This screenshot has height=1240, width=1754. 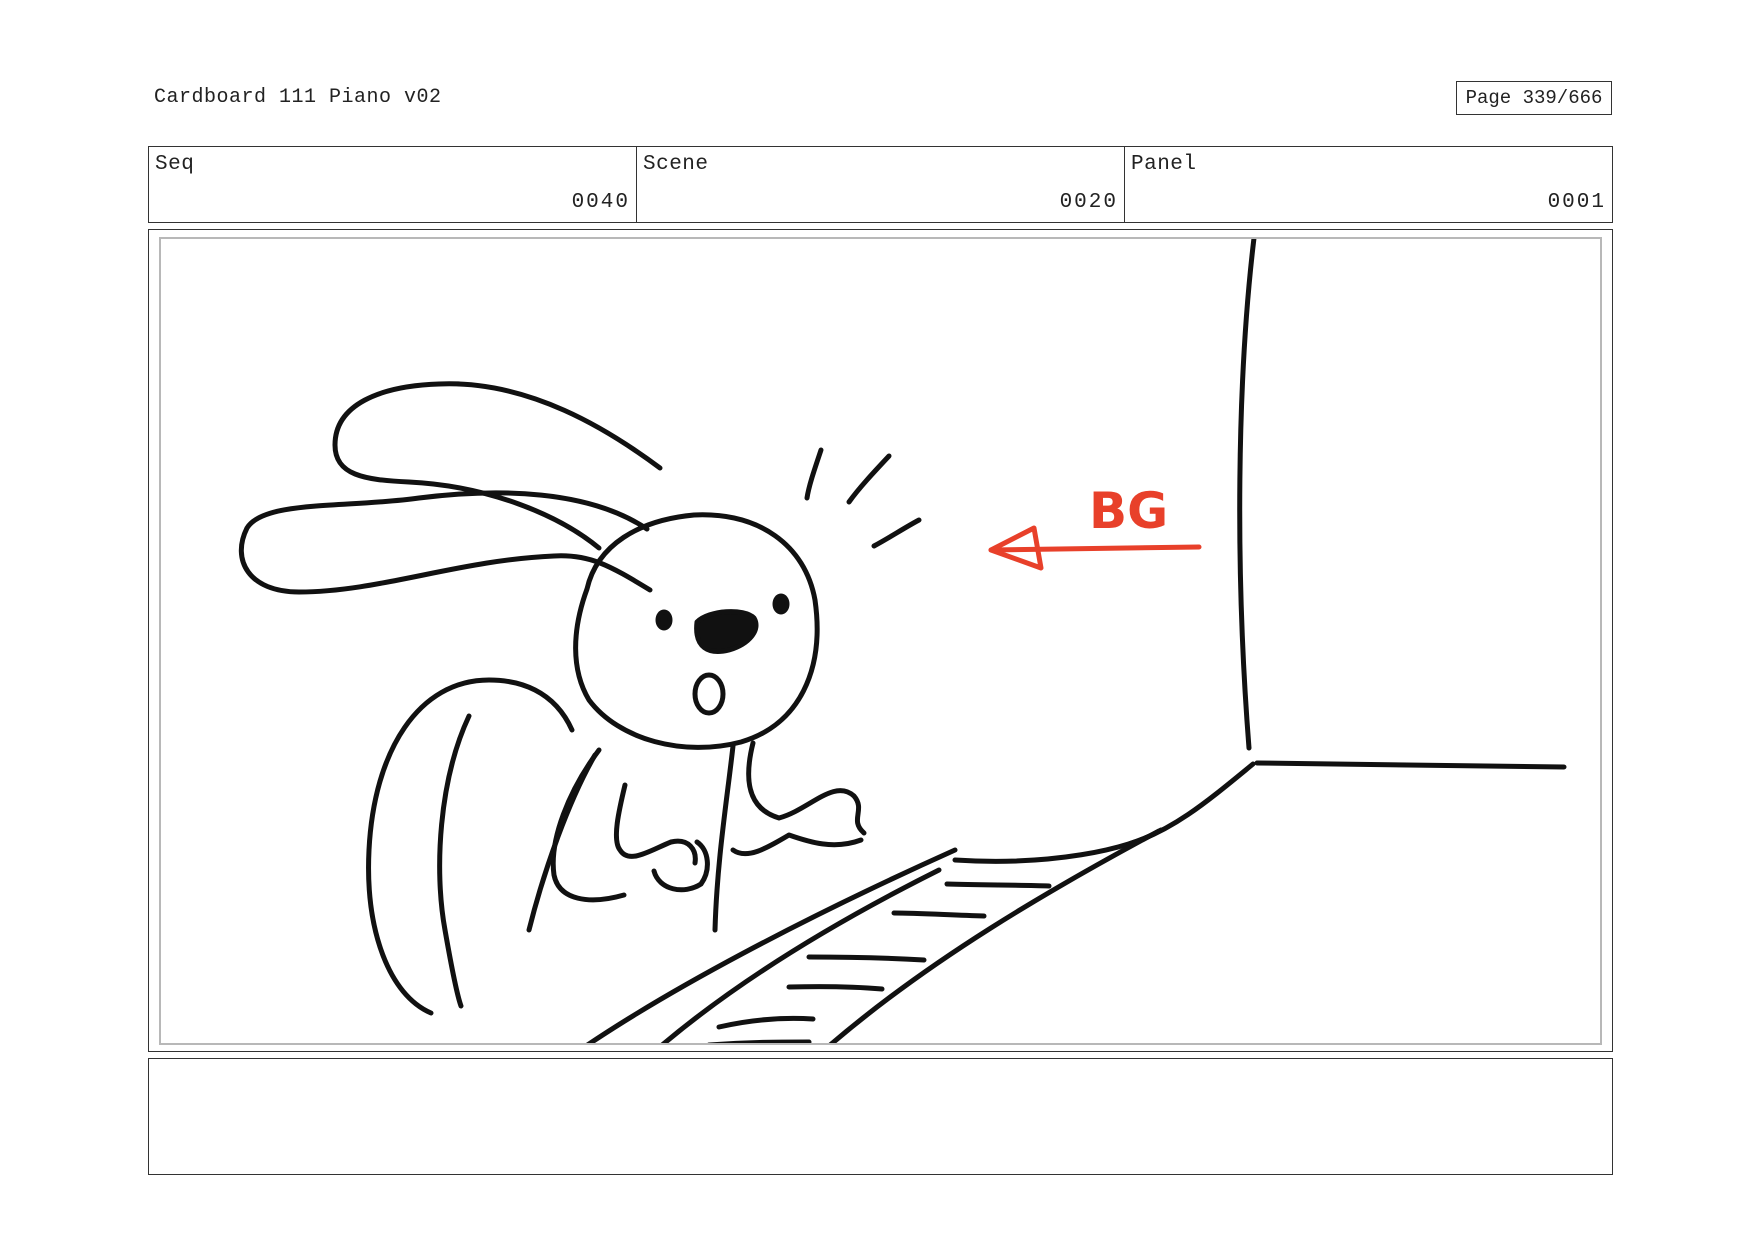 I want to click on page-number: Page 339/666, so click(x=1534, y=98).